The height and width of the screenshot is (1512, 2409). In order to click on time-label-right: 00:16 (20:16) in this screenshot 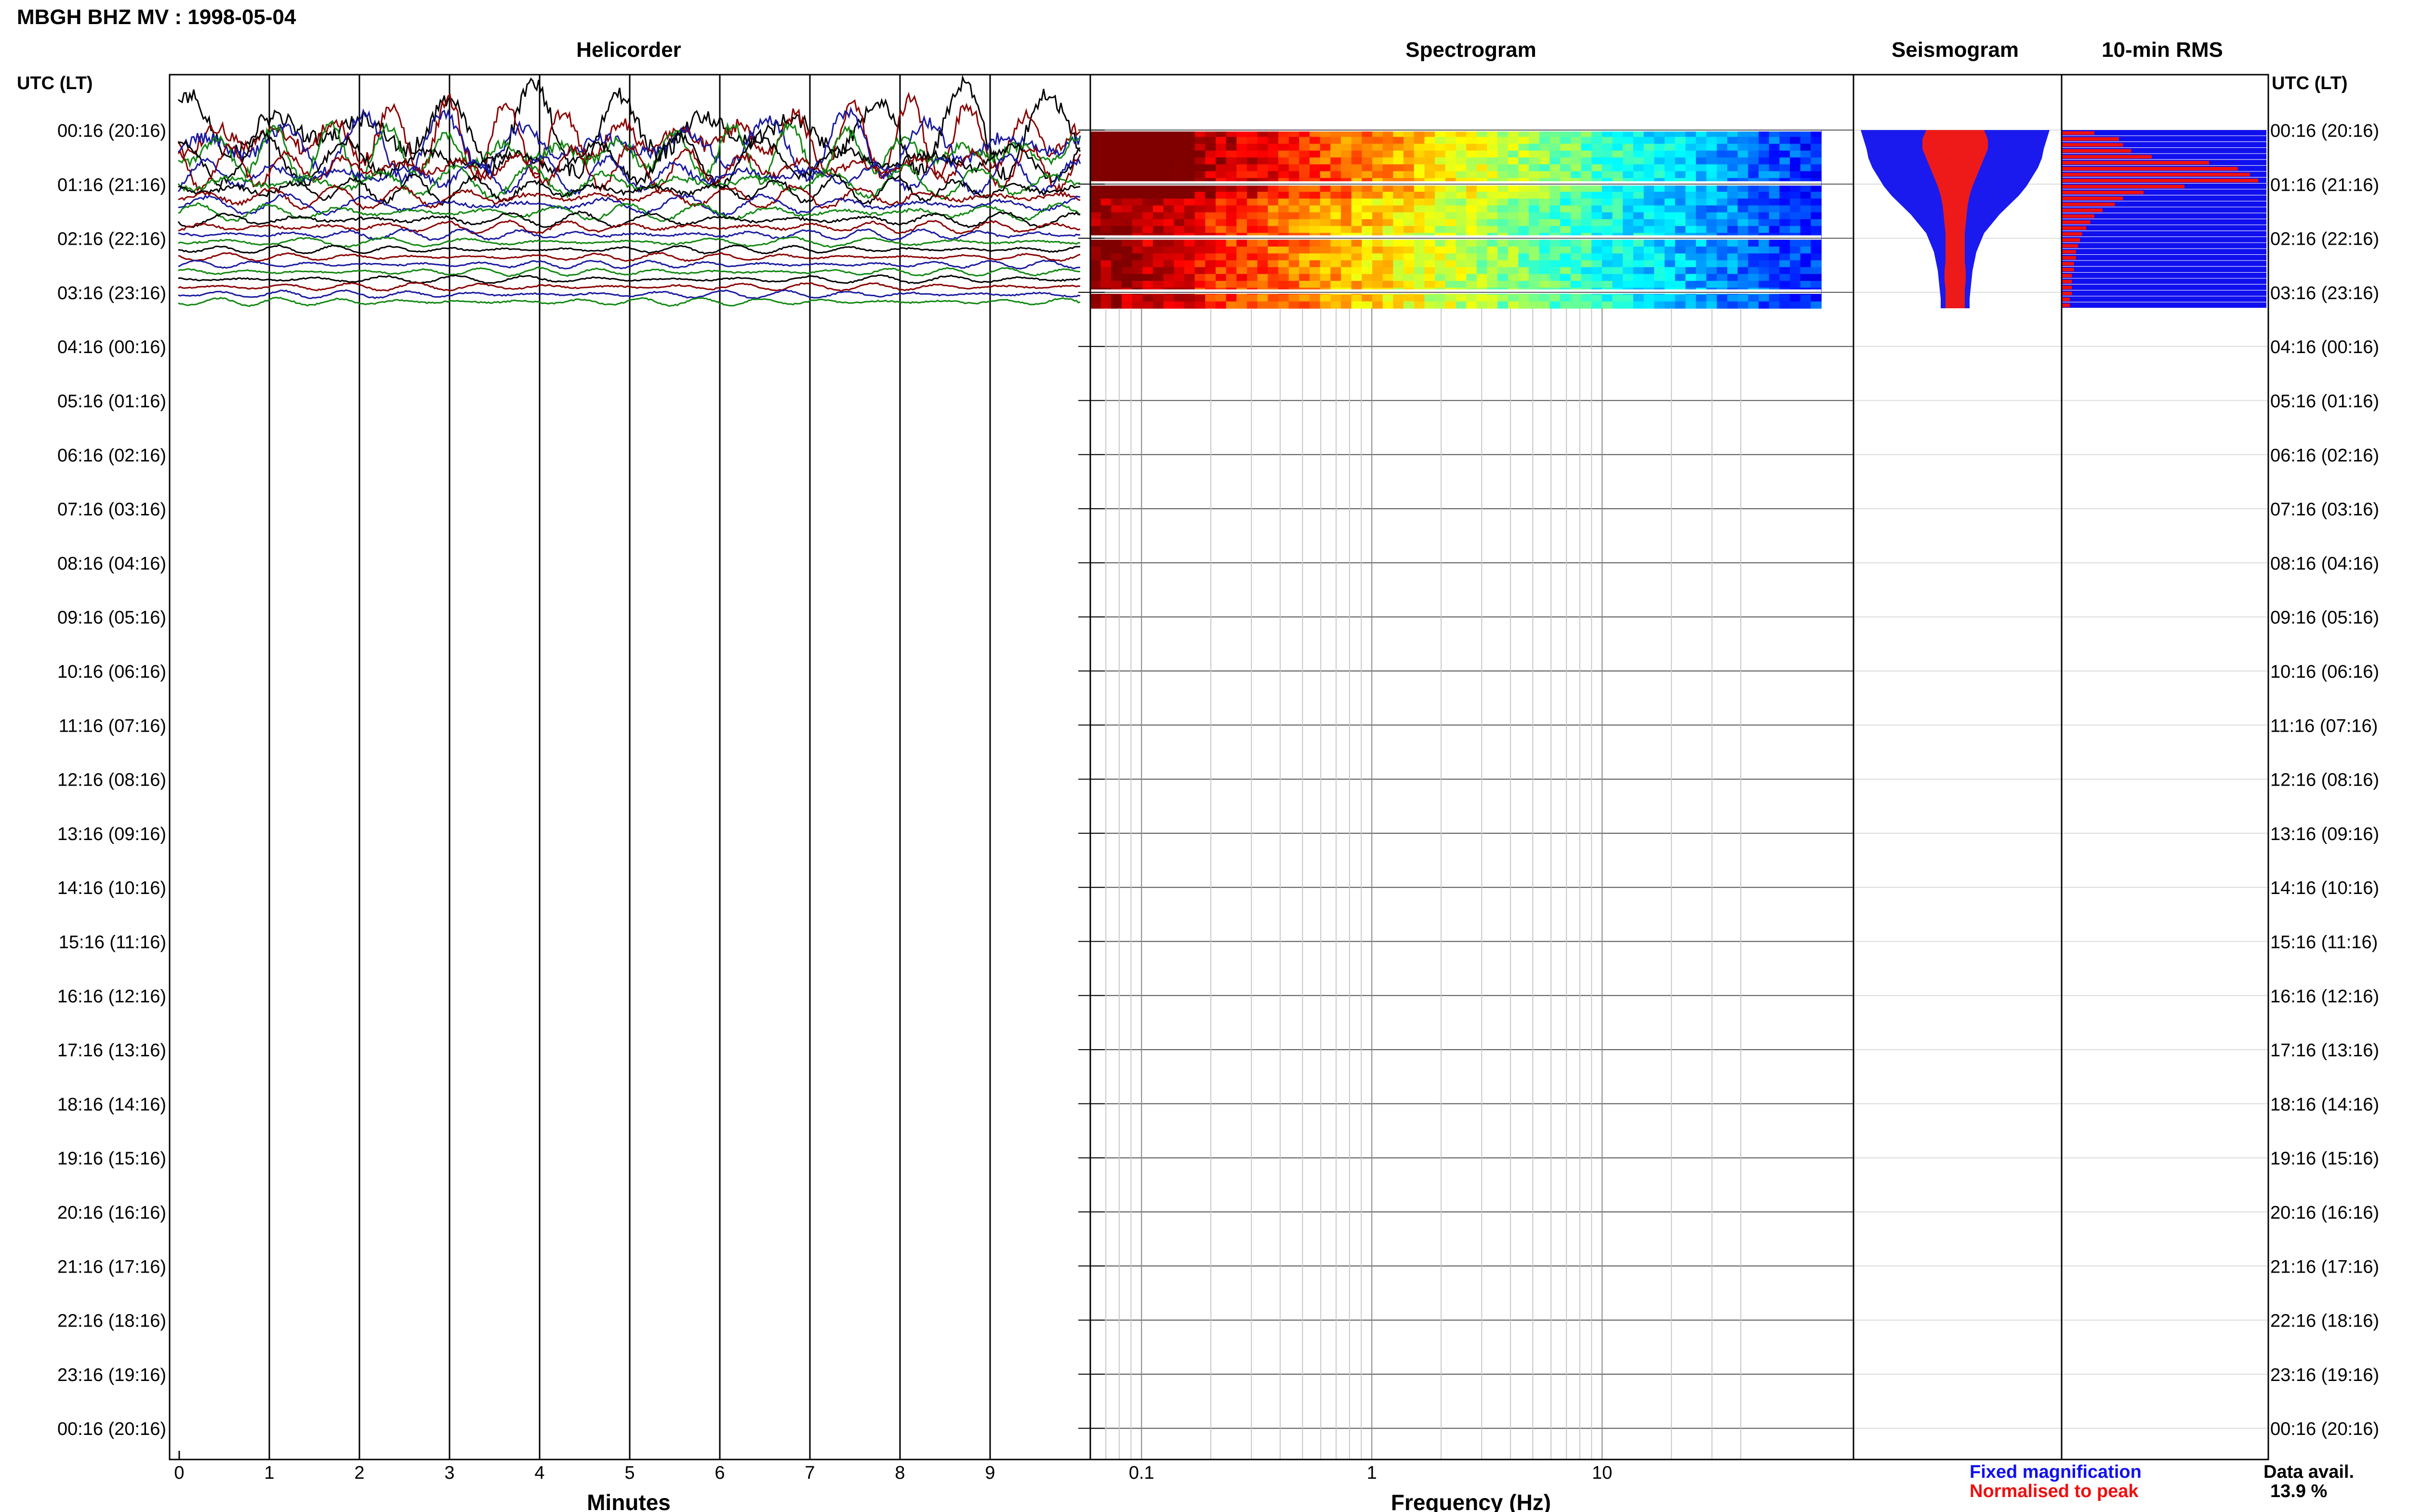, I will do `click(2325, 1429)`.